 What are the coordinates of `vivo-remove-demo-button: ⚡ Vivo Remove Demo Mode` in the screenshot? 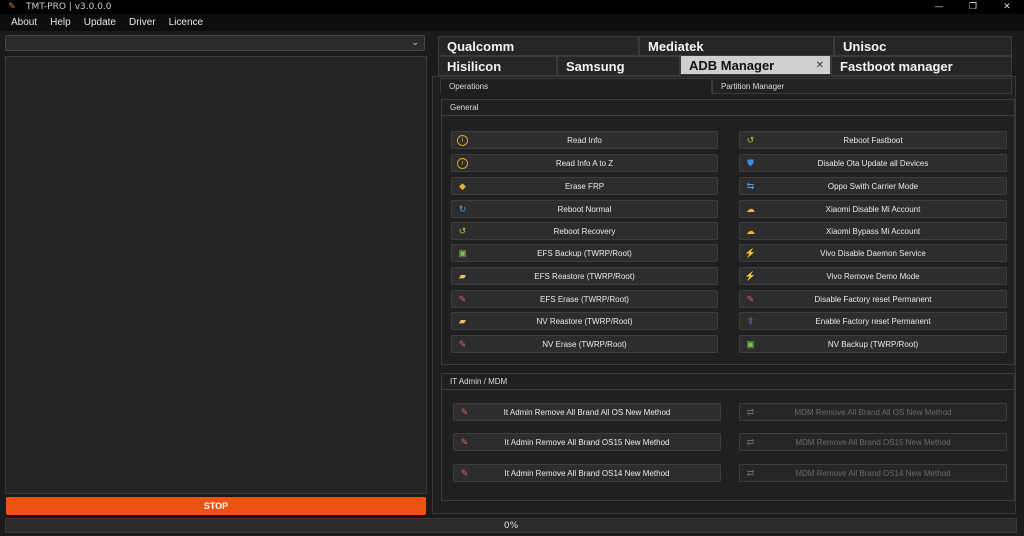 It's located at (873, 276).